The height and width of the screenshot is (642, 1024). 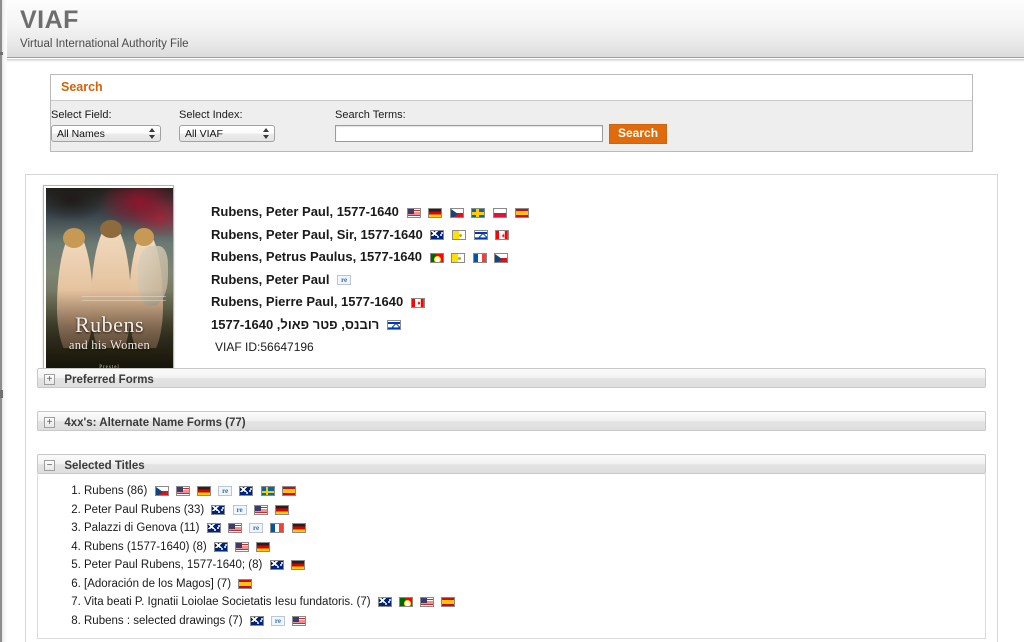 I want to click on section-header-preferred-forms: + Preferred Forms, so click(x=511, y=378).